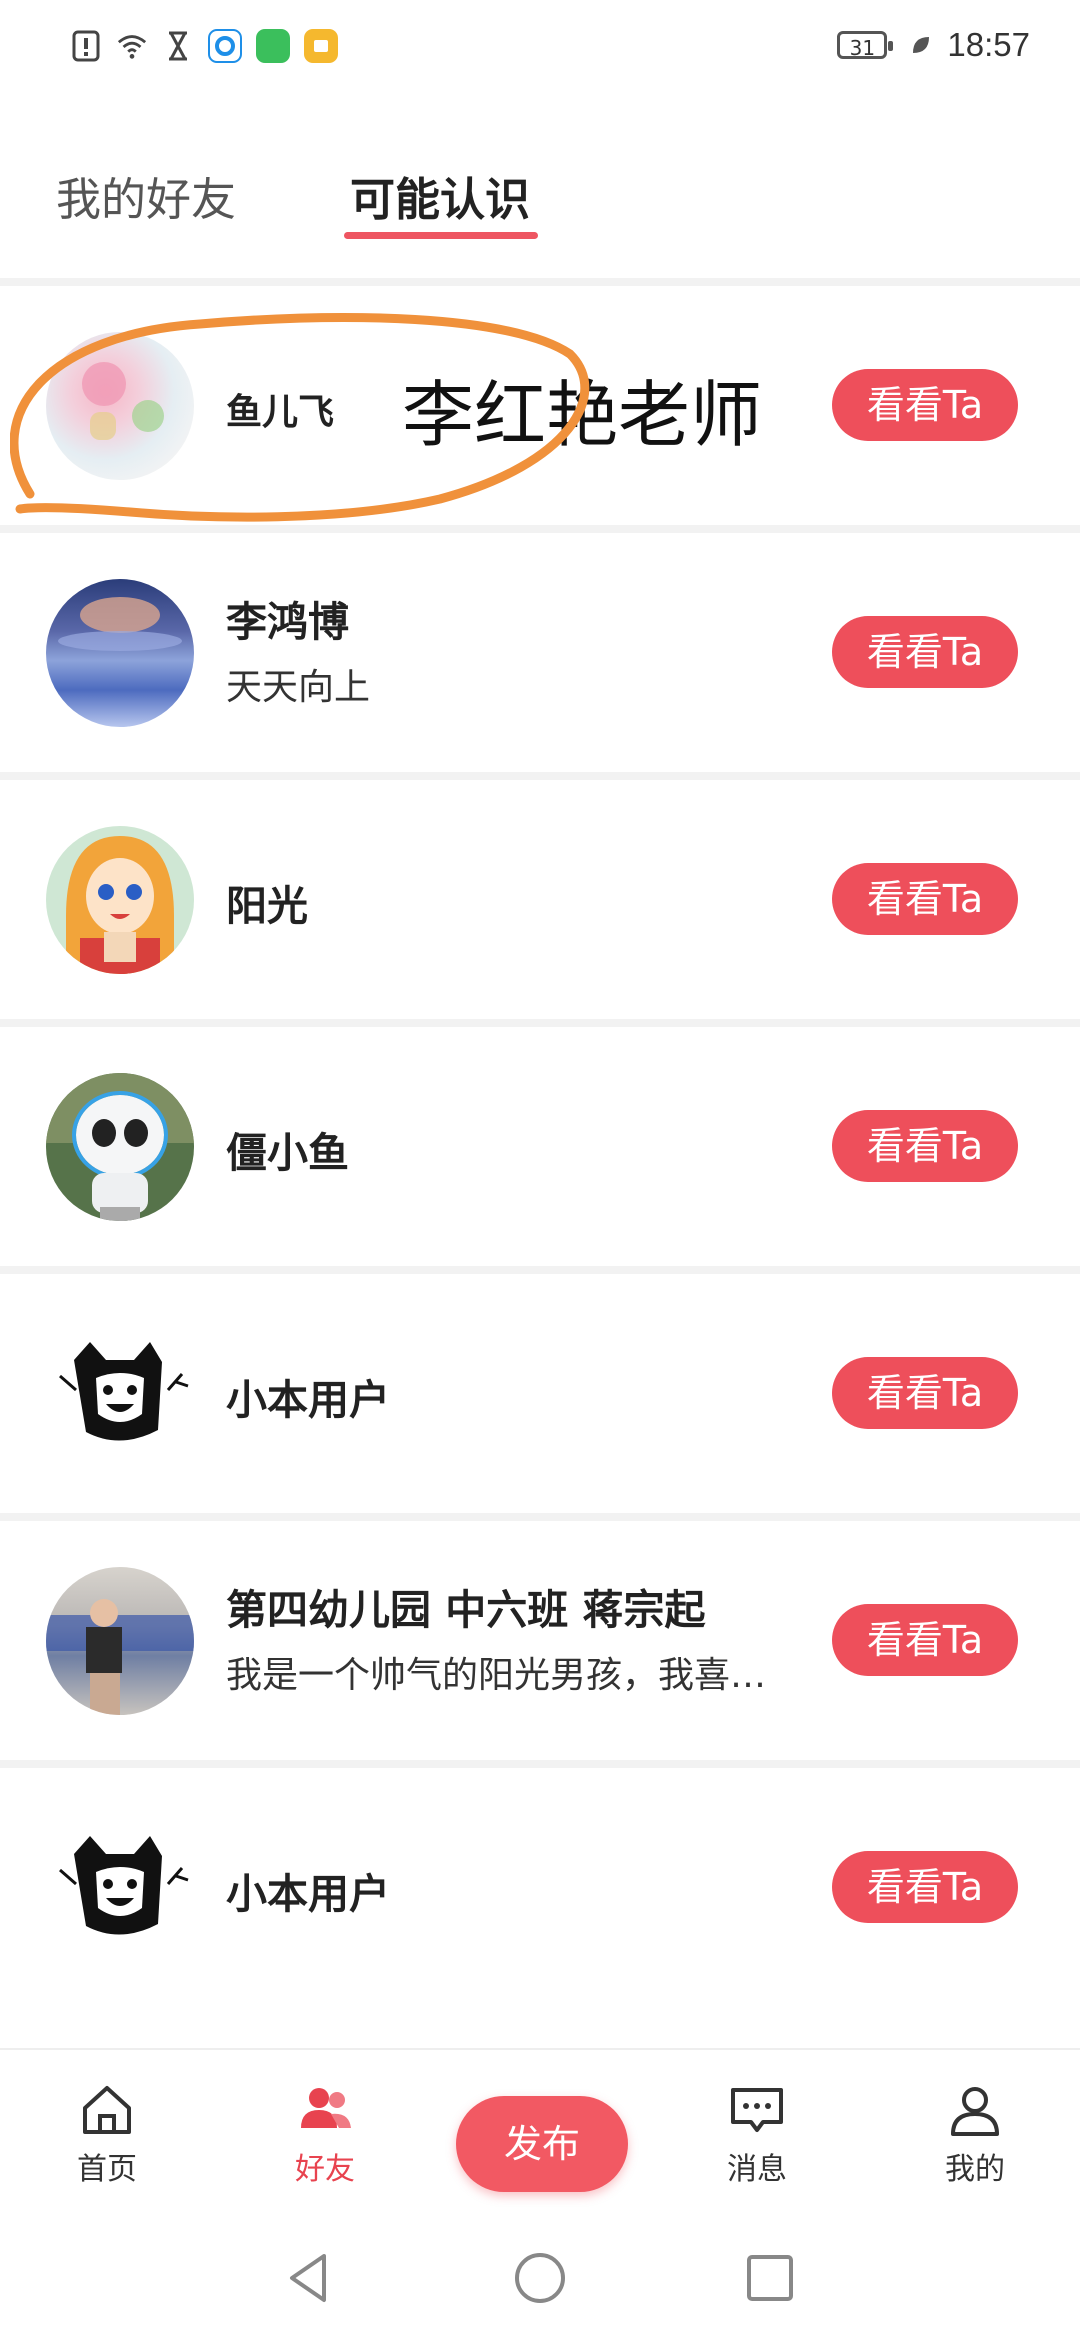 Image resolution: width=1080 pixels, height=2340 pixels. Describe the element at coordinates (287, 1153) in the screenshot. I see `person-name: 僵小鱼` at that location.